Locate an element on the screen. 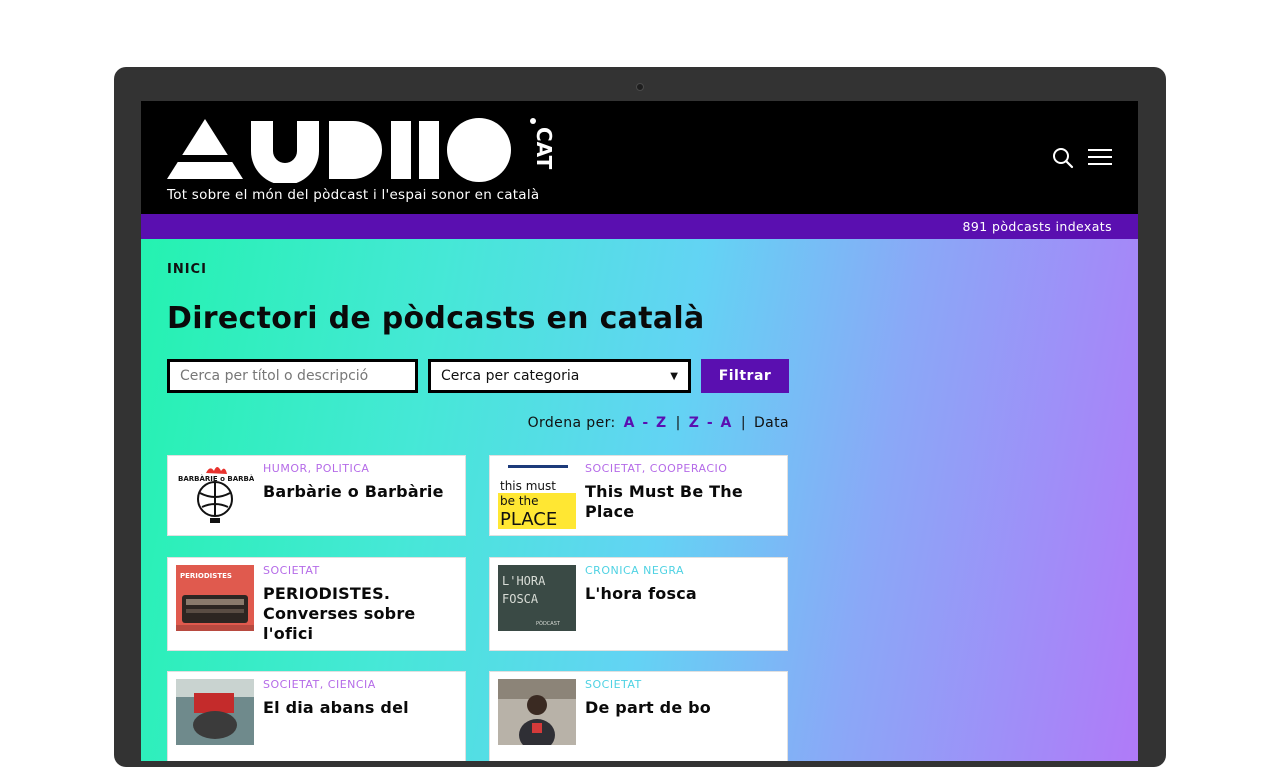 The width and height of the screenshot is (1280, 767). hamburger-menu-icon is located at coordinates (1100, 157).